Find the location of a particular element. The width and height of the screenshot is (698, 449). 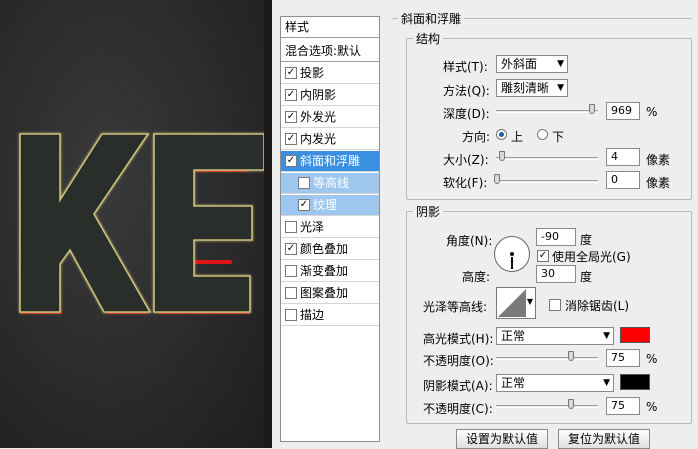

highlight-mode-label: 高光模式(H): is located at coordinates (458, 339).